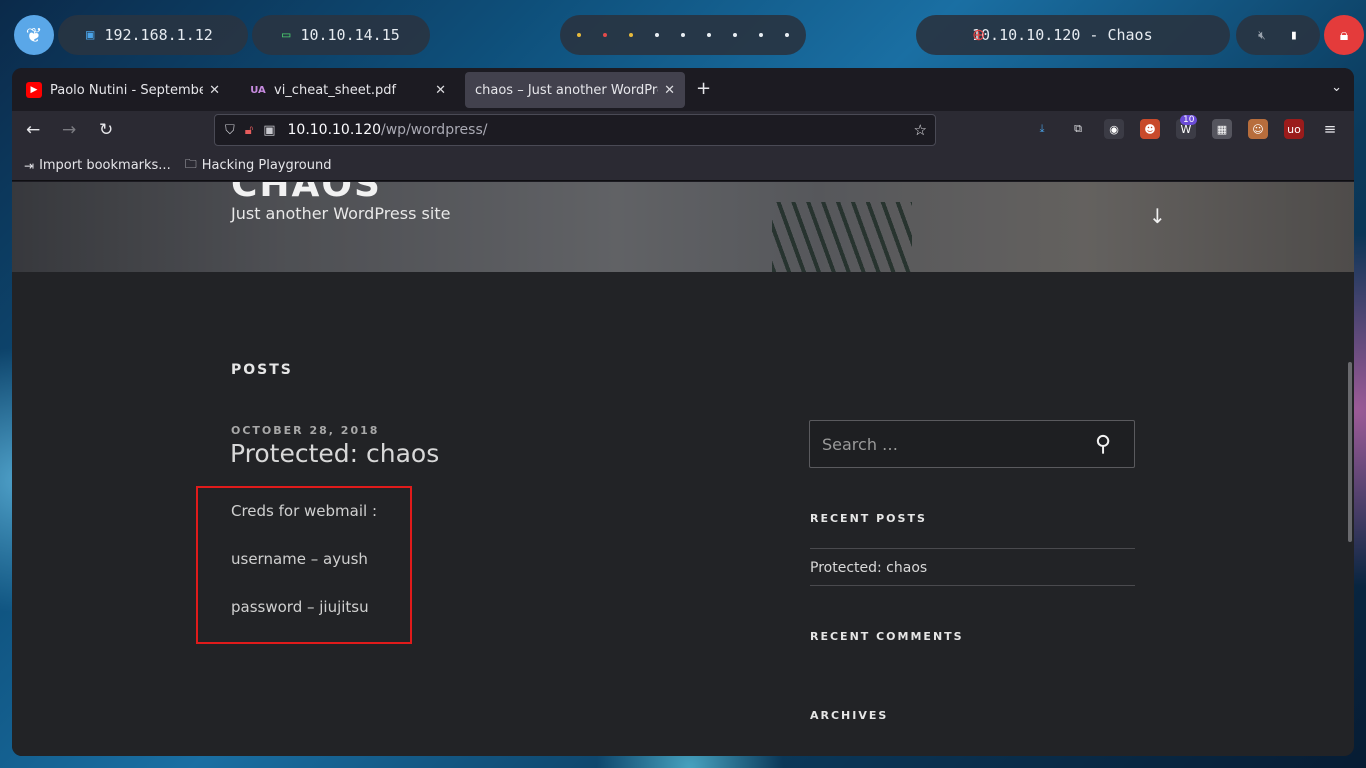  I want to click on recent-comments-heading: RECENT COMMENTS, so click(887, 636).